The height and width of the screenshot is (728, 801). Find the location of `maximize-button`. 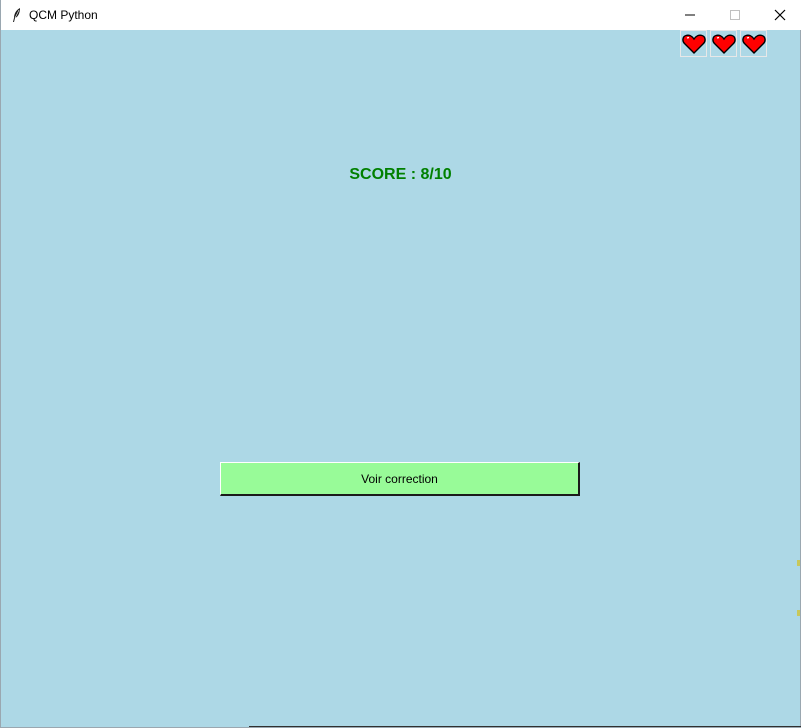

maximize-button is located at coordinates (734, 15).